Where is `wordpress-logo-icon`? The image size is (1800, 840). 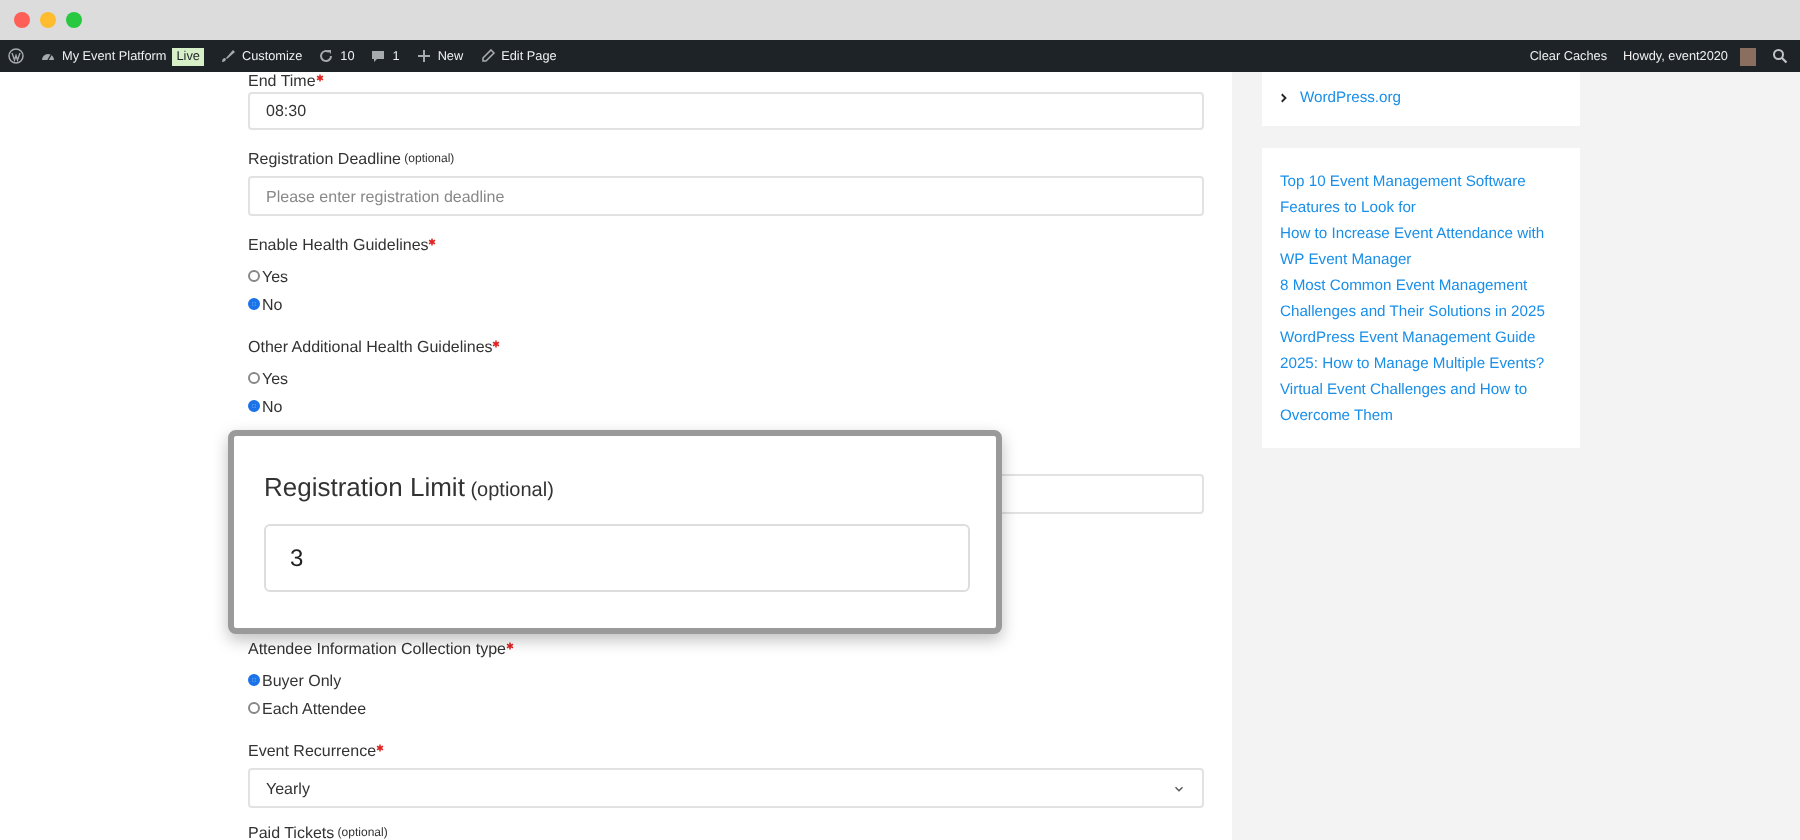 wordpress-logo-icon is located at coordinates (16, 56).